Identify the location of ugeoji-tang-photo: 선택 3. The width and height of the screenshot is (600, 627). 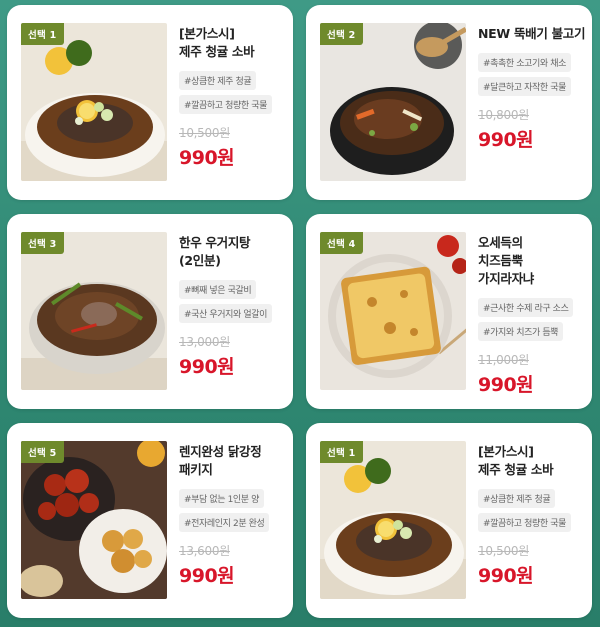
(94, 311).